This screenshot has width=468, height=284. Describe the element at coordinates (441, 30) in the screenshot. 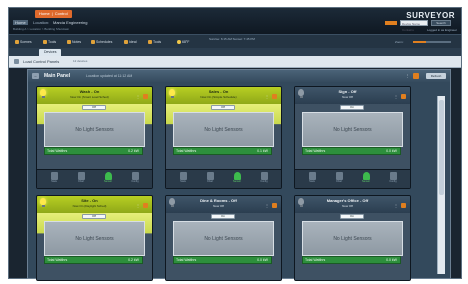

I see `user-status: Logged in as Engineer` at that location.